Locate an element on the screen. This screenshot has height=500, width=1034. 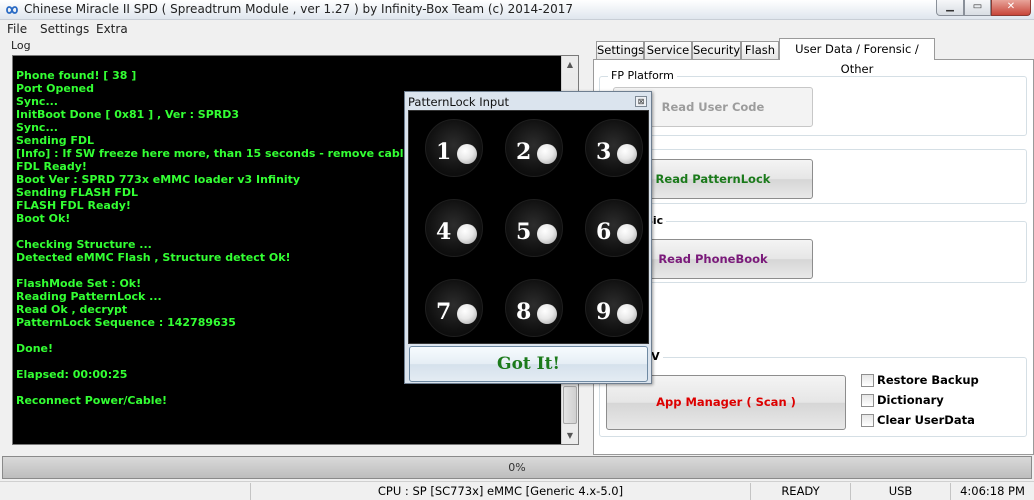
restore-backup-checkbox is located at coordinates (867, 380).